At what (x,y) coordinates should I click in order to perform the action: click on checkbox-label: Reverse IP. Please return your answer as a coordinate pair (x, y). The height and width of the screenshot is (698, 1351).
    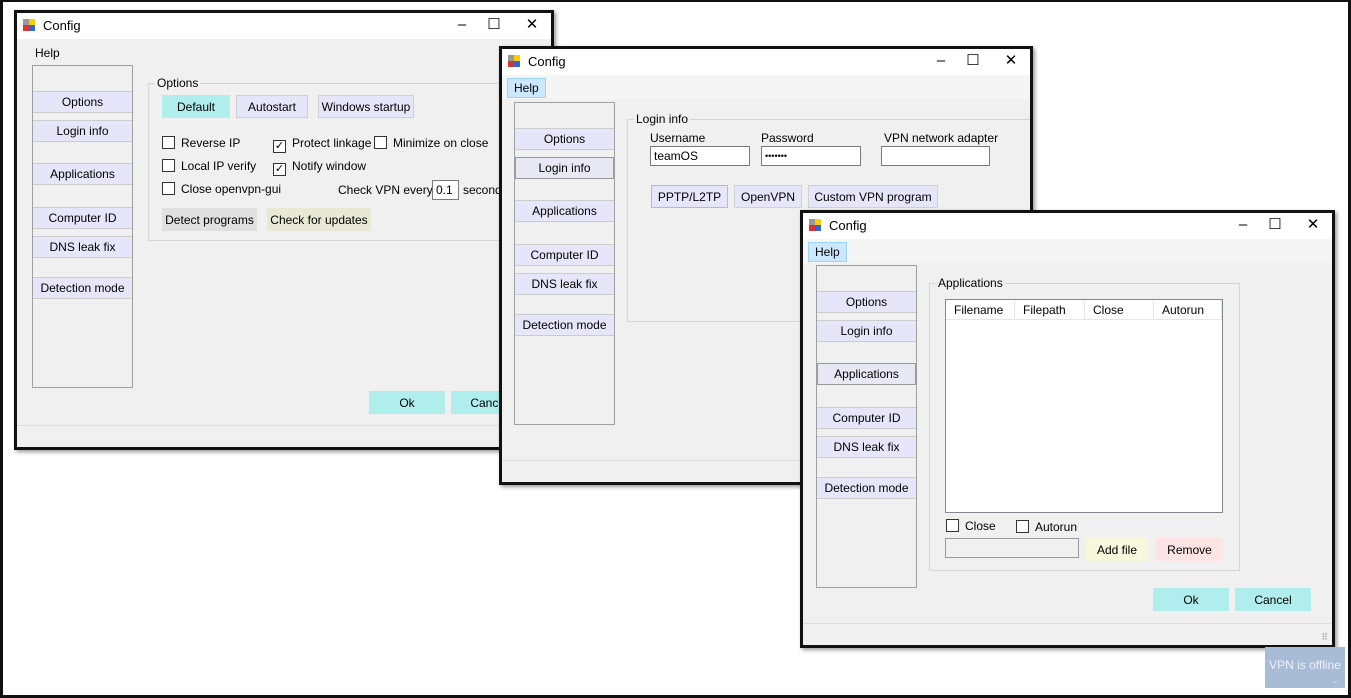
    Looking at the image, I should click on (211, 143).